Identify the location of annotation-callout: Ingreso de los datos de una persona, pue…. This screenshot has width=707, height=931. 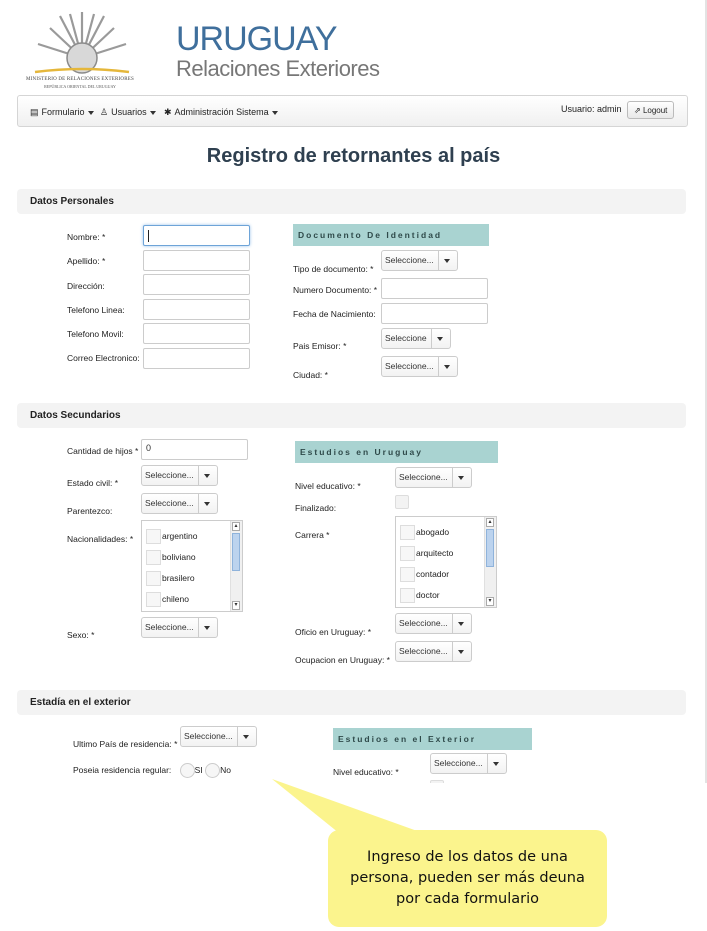
(467, 878).